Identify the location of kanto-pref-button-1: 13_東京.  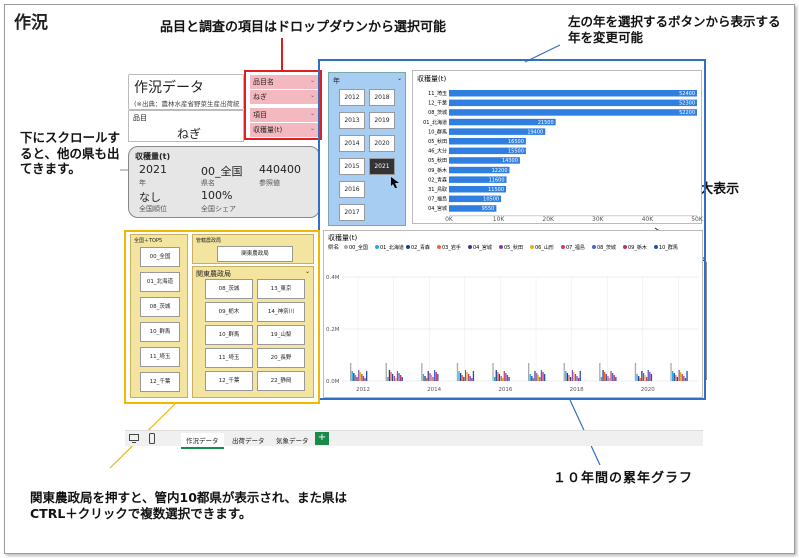
(281, 289).